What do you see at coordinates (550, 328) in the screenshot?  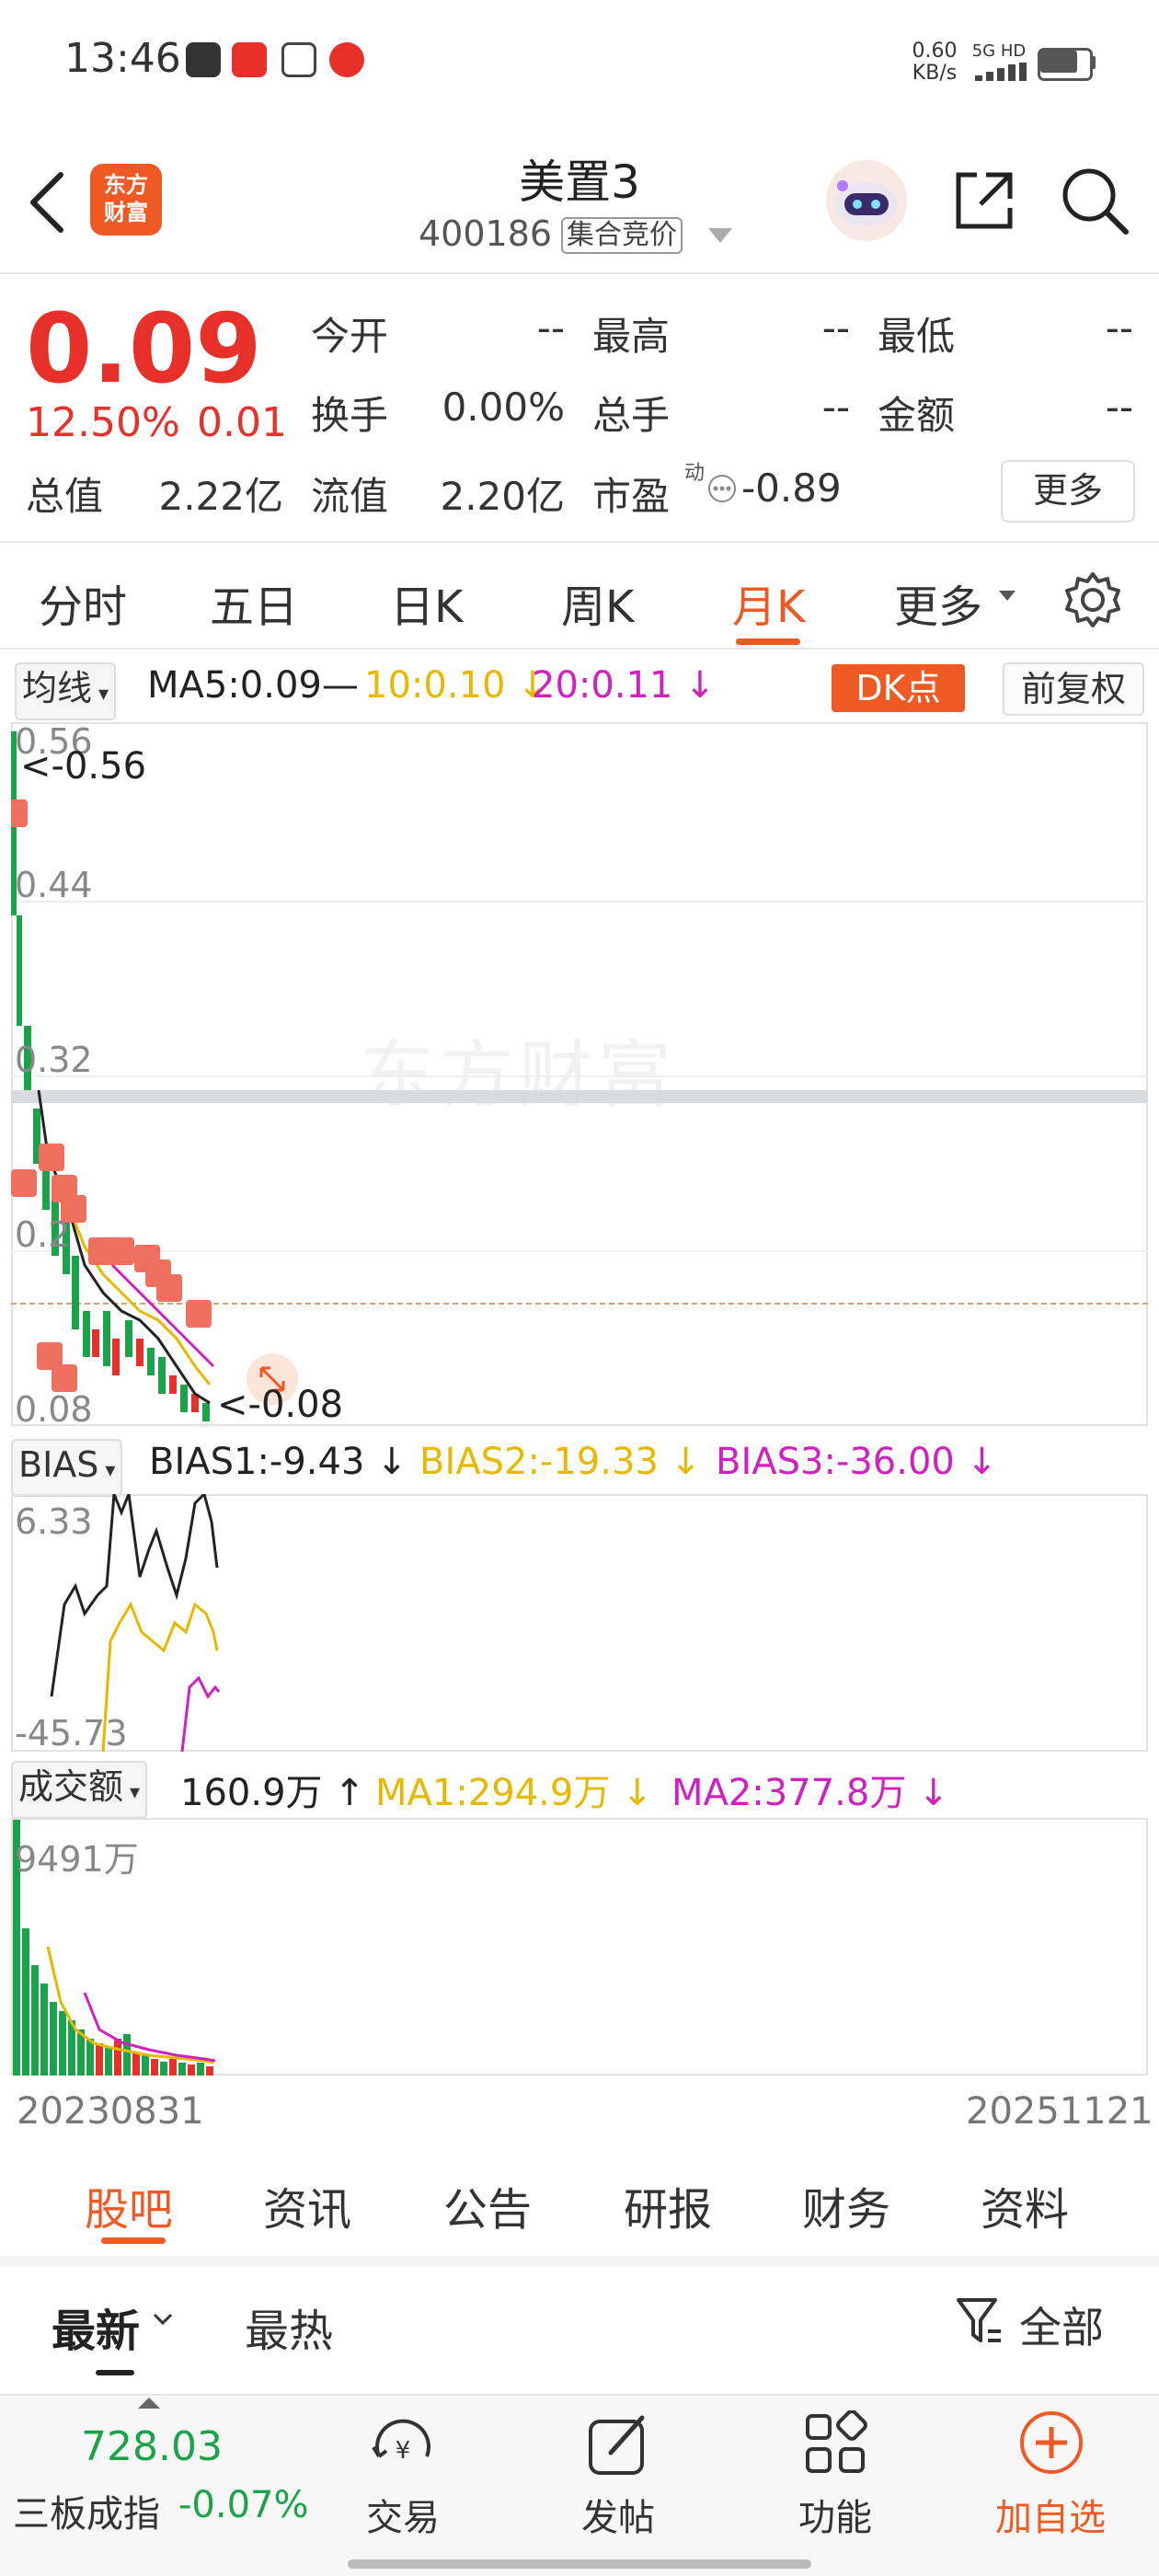 I see `open-value: --` at bounding box center [550, 328].